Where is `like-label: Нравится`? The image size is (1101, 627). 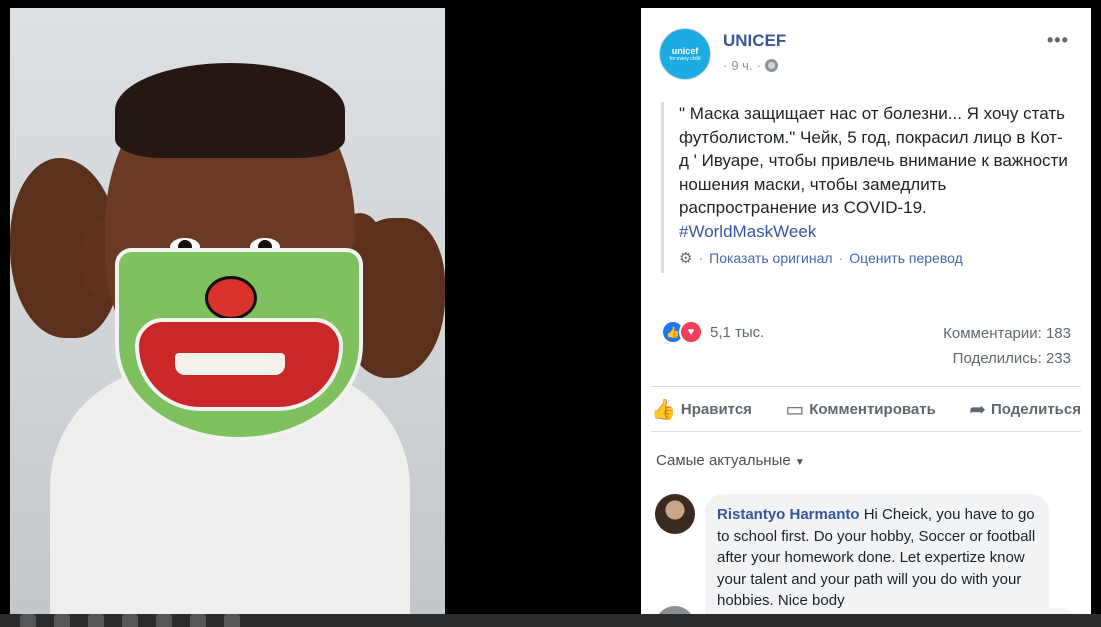
like-label: Нравится is located at coordinates (716, 409).